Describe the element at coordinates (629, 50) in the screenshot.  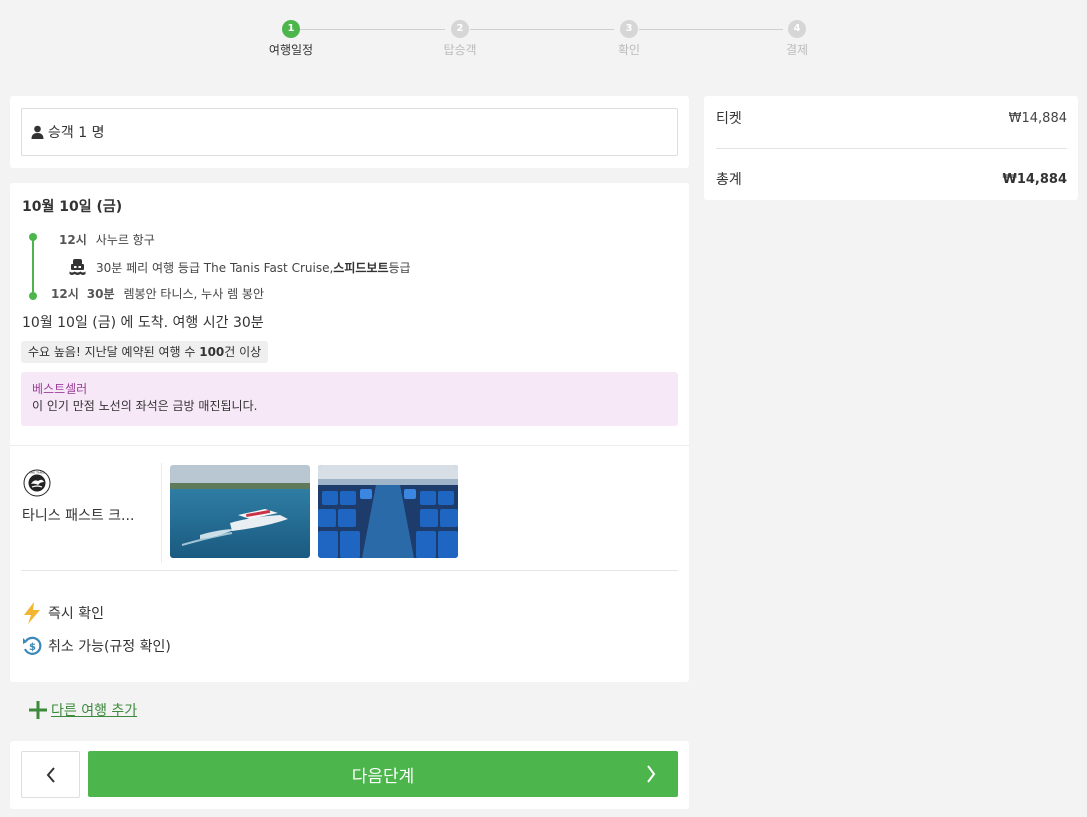
I see `step-label: 확인` at that location.